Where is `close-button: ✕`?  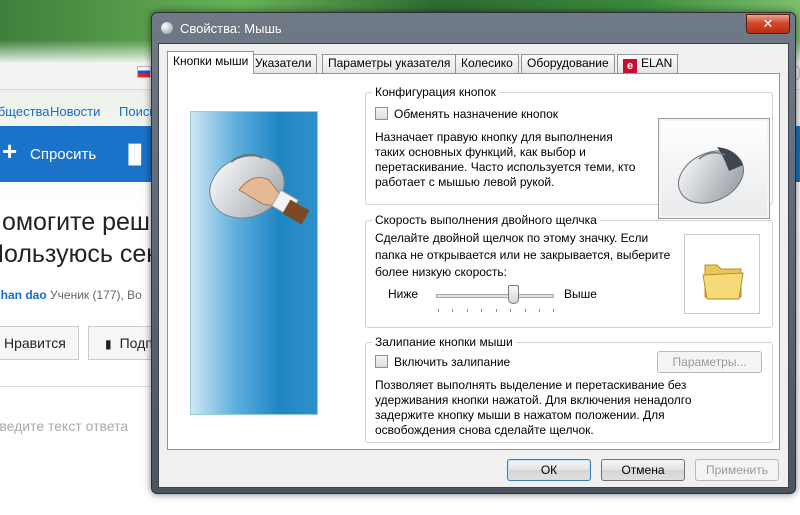
close-button: ✕ is located at coordinates (768, 24).